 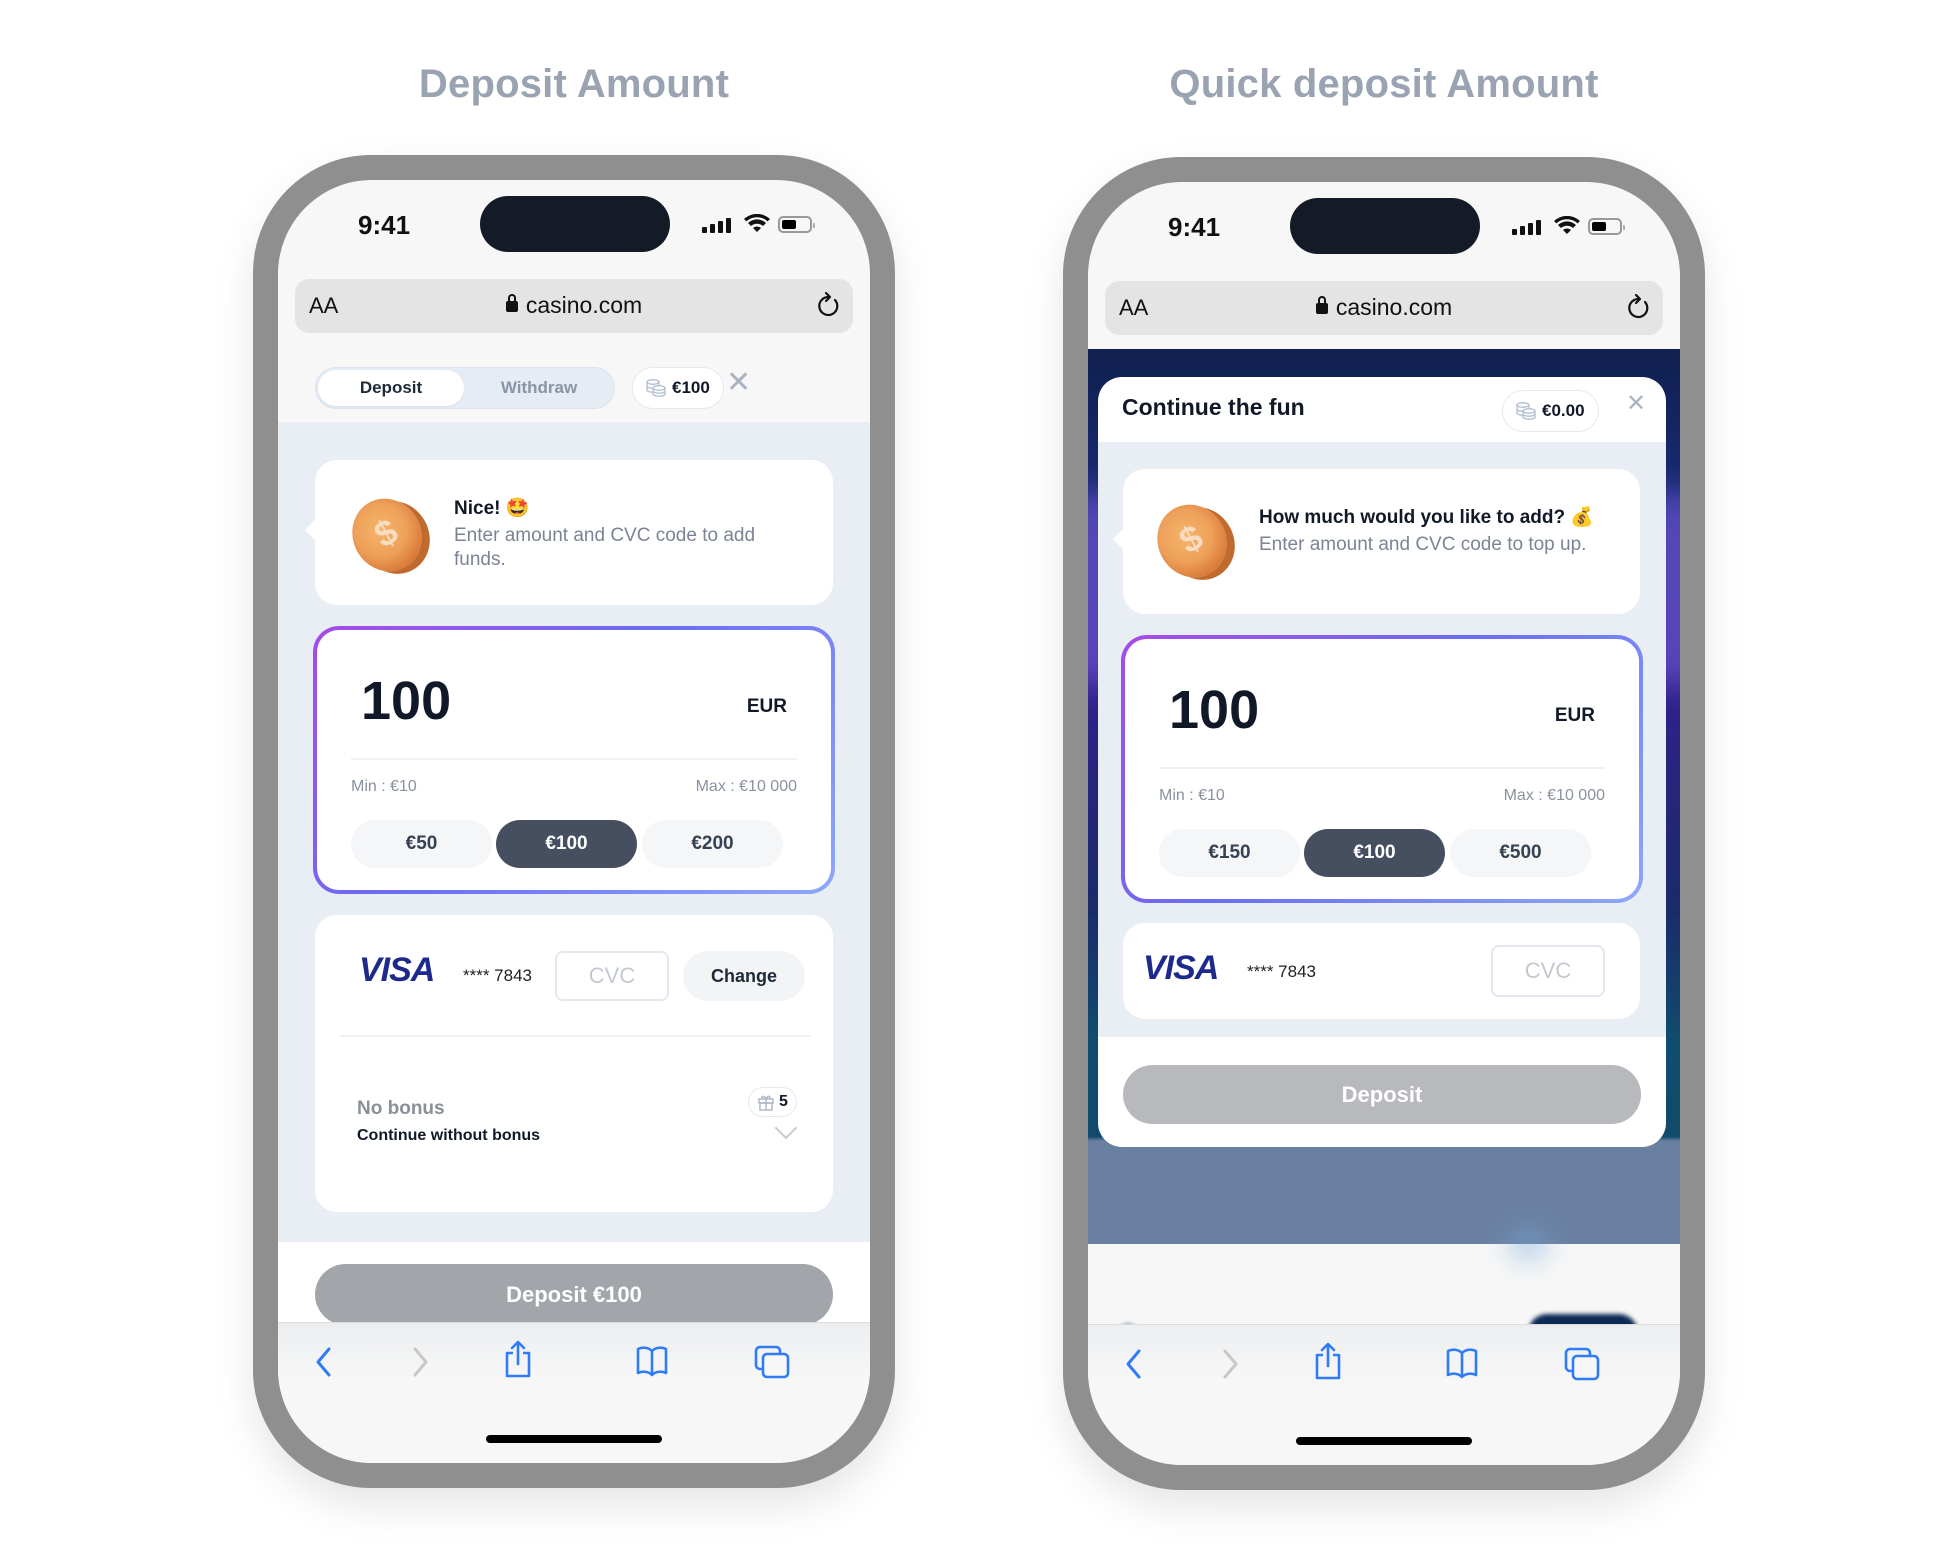 I want to click on balance-badge: €100, so click(x=678, y=388).